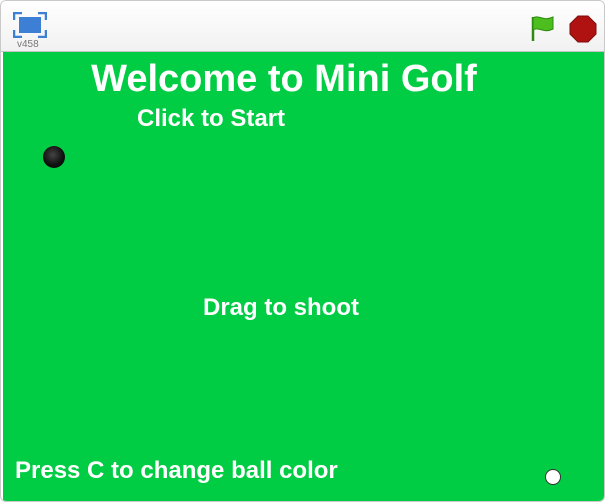  Describe the element at coordinates (553, 477) in the screenshot. I see `golf-ball` at that location.